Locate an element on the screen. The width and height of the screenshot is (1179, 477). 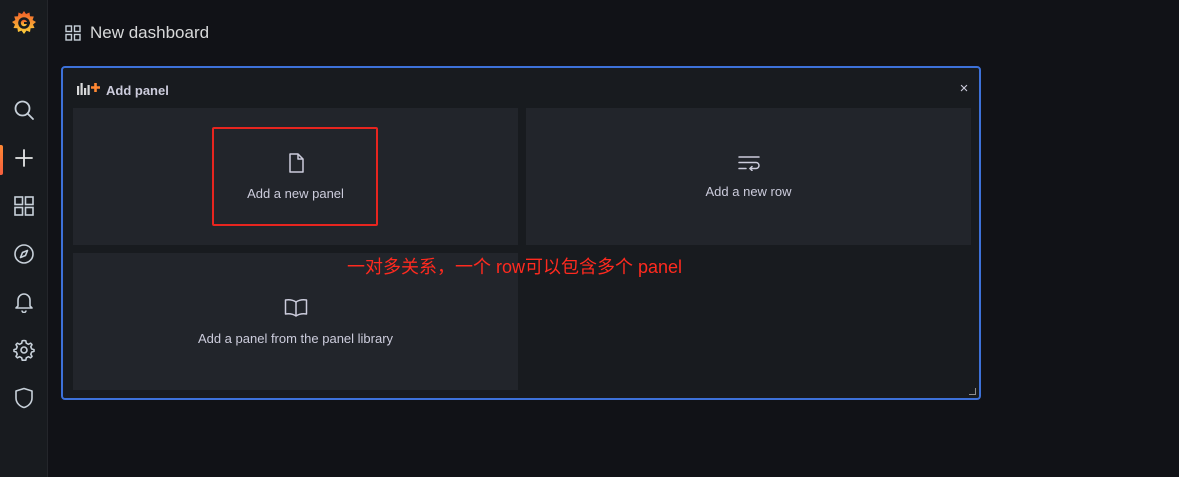
dashboards-grid-icon is located at coordinates (23, 208).